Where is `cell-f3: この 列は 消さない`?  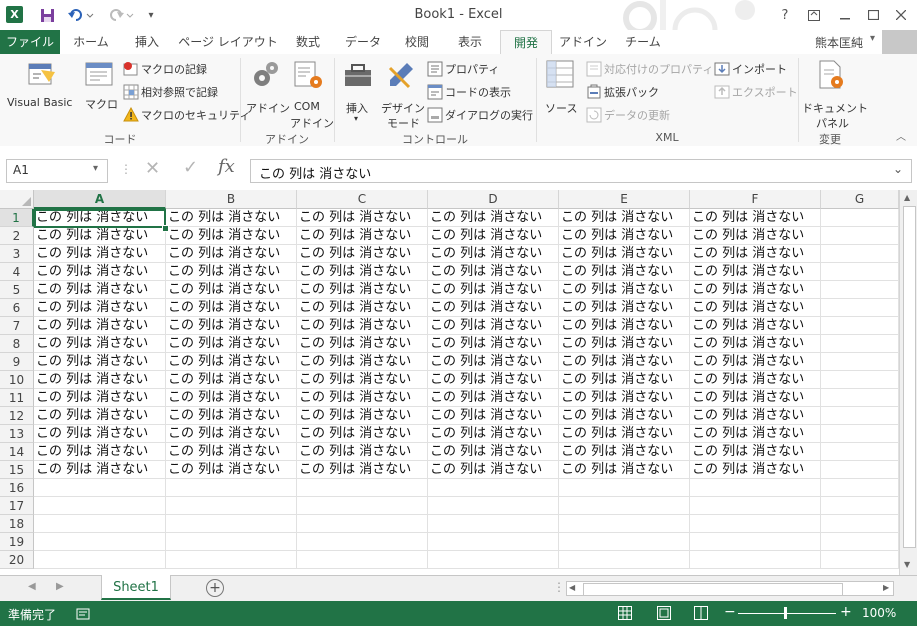
cell-f3: この 列は 消さない is located at coordinates (755, 254).